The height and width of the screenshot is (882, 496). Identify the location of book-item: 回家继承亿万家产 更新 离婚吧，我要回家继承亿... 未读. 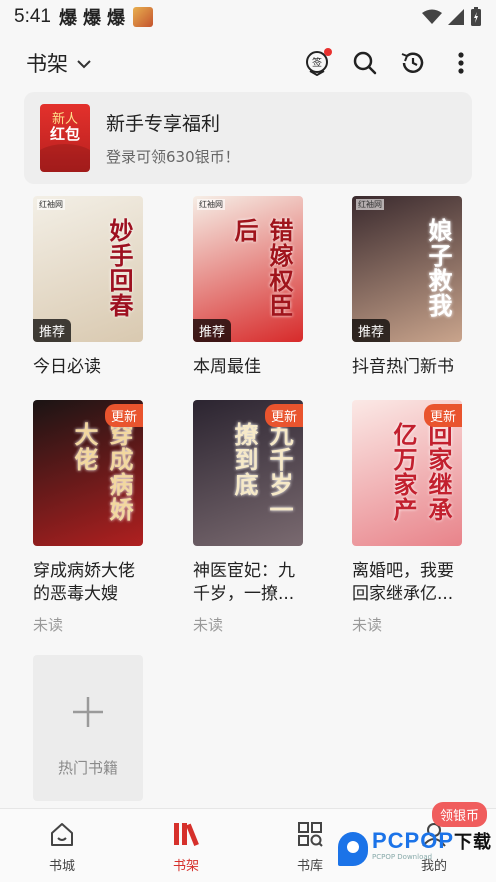
(408, 517).